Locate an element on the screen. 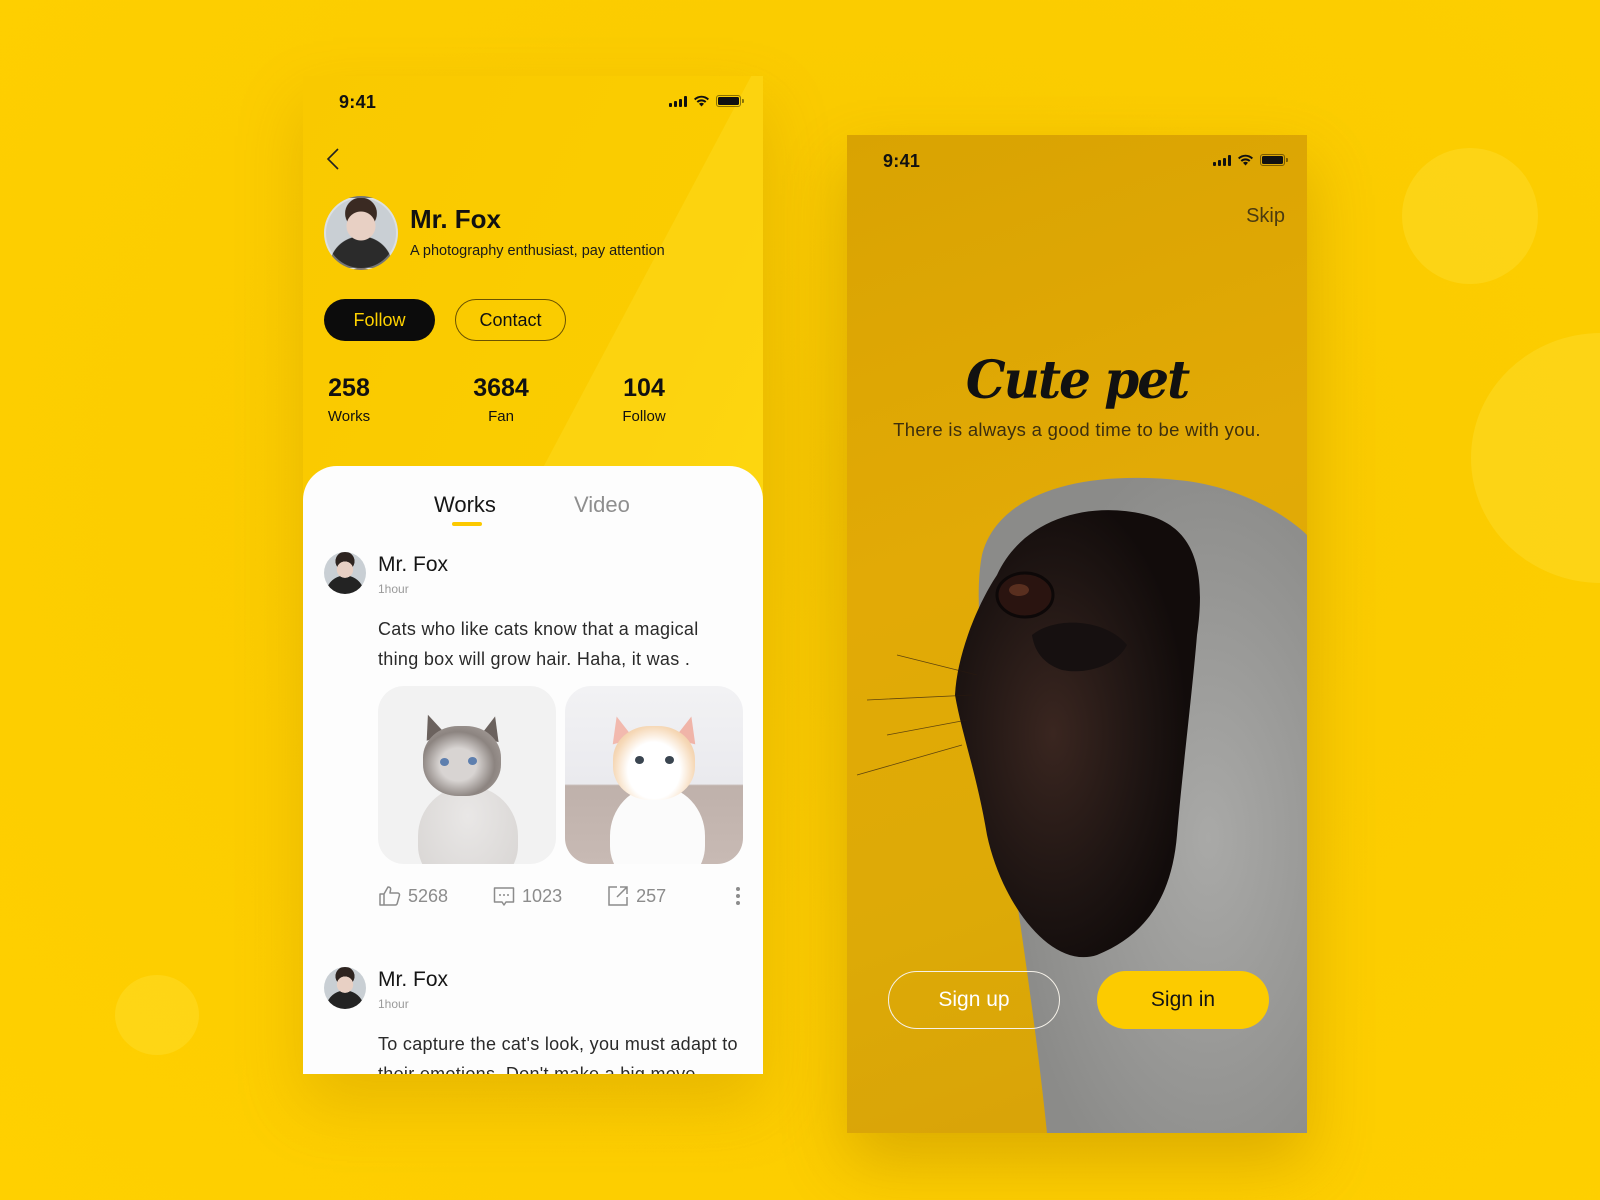 The width and height of the screenshot is (1600, 1200). profile-name: Mr. Fox is located at coordinates (456, 219).